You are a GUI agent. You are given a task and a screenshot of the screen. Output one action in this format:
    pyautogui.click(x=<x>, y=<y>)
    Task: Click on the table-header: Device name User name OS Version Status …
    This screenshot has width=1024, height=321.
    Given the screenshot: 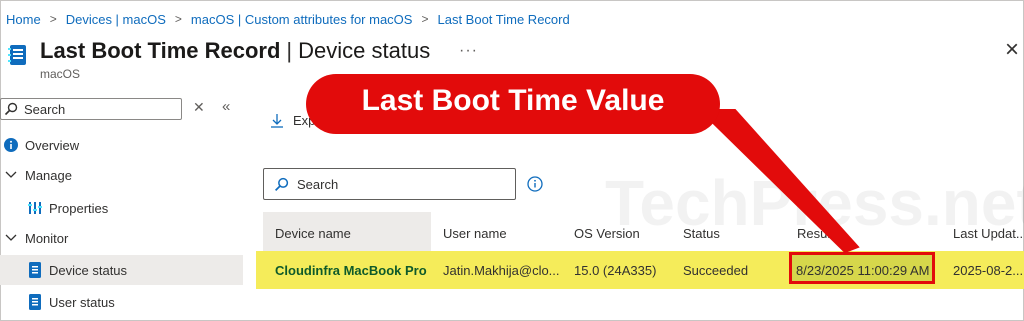 What is the action you would take?
    pyautogui.click(x=643, y=232)
    